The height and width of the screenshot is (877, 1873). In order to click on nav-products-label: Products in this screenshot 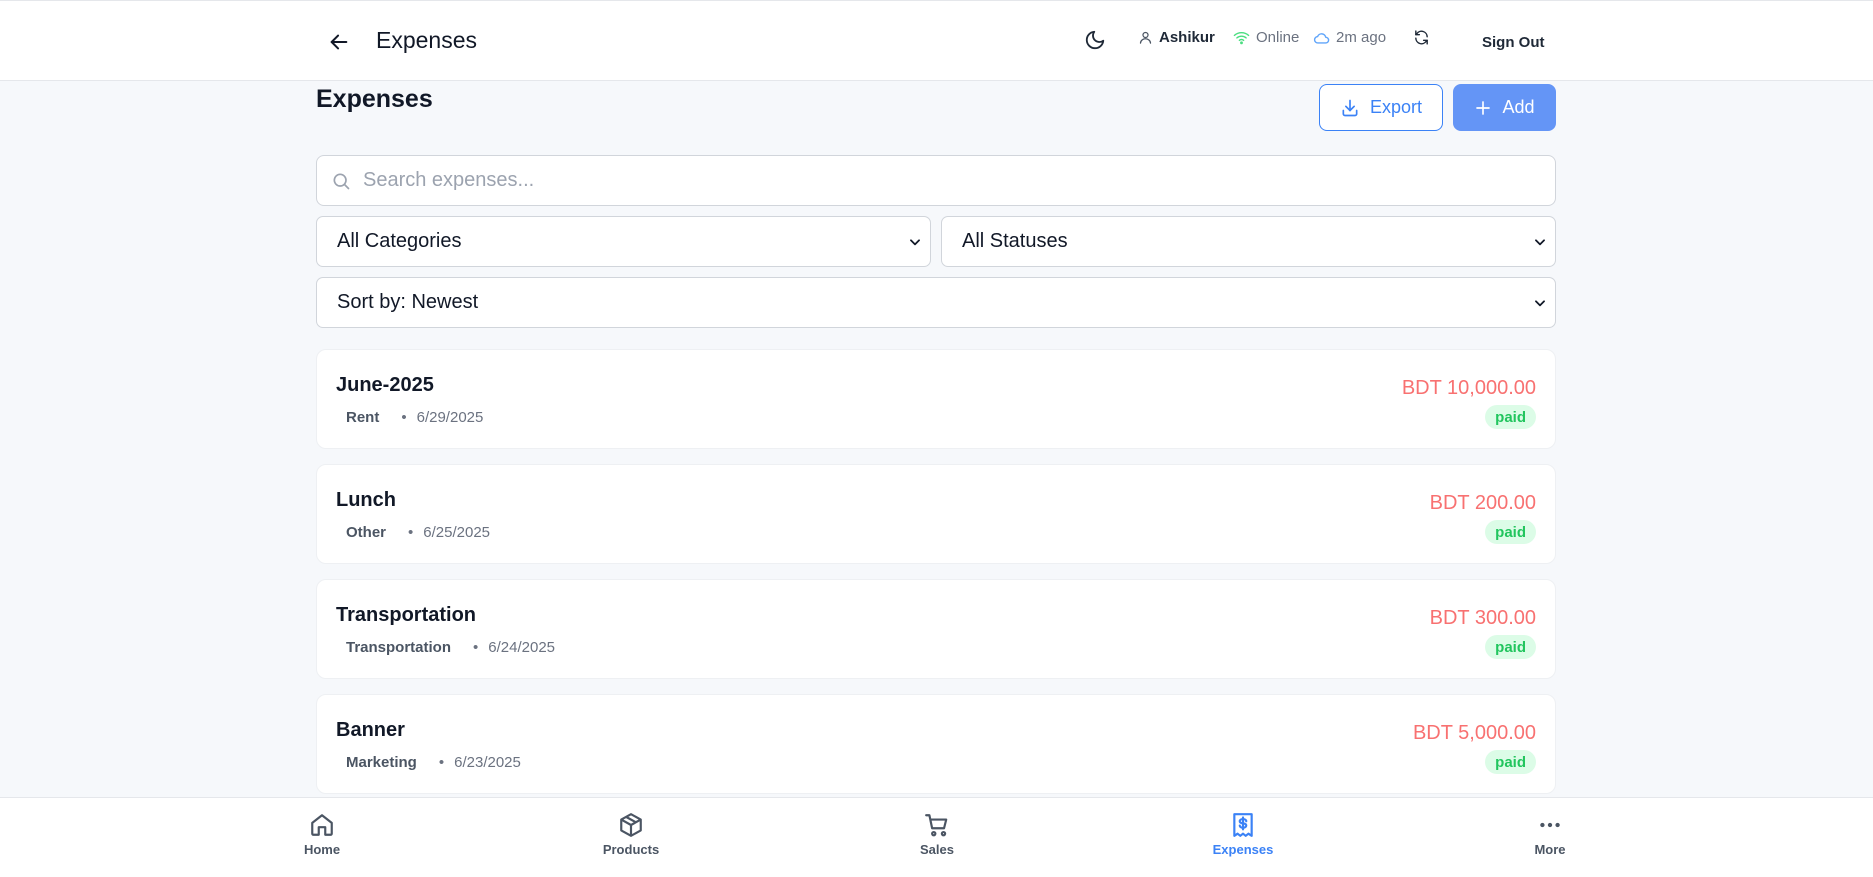, I will do `click(631, 849)`.